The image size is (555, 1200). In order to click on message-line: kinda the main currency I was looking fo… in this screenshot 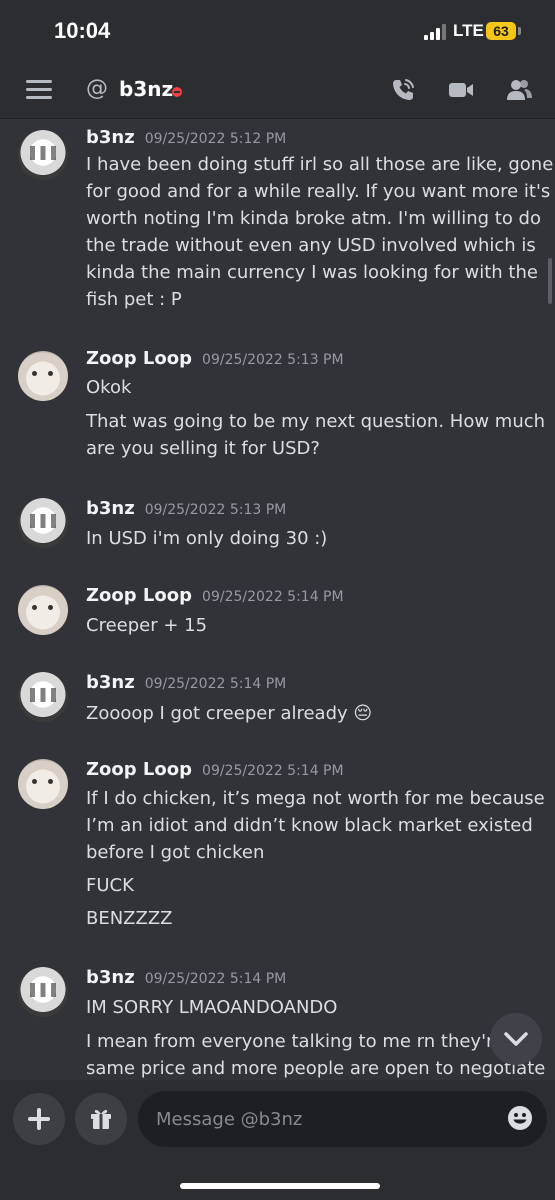, I will do `click(312, 272)`.